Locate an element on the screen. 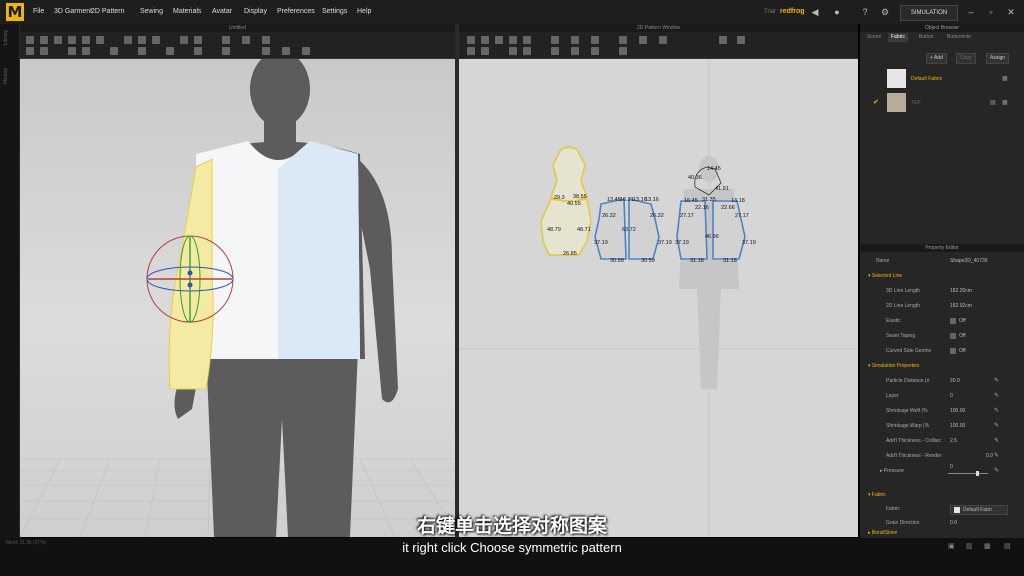  arrange-tool-icon is located at coordinates (128, 40).